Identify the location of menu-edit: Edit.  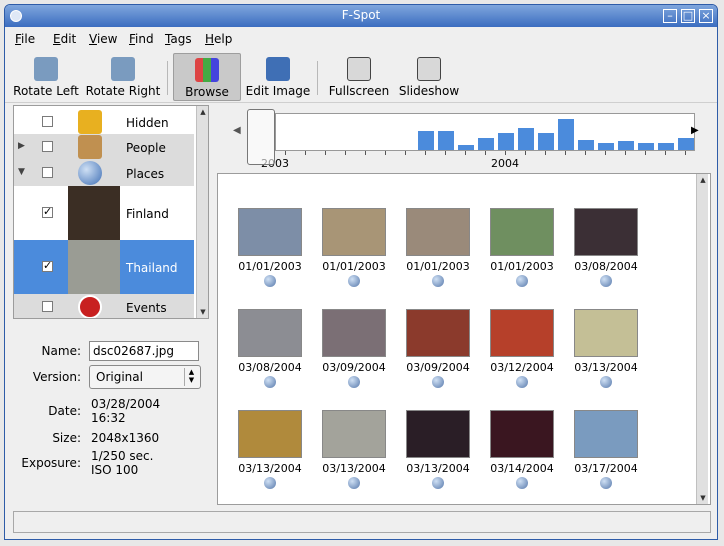
(64, 39).